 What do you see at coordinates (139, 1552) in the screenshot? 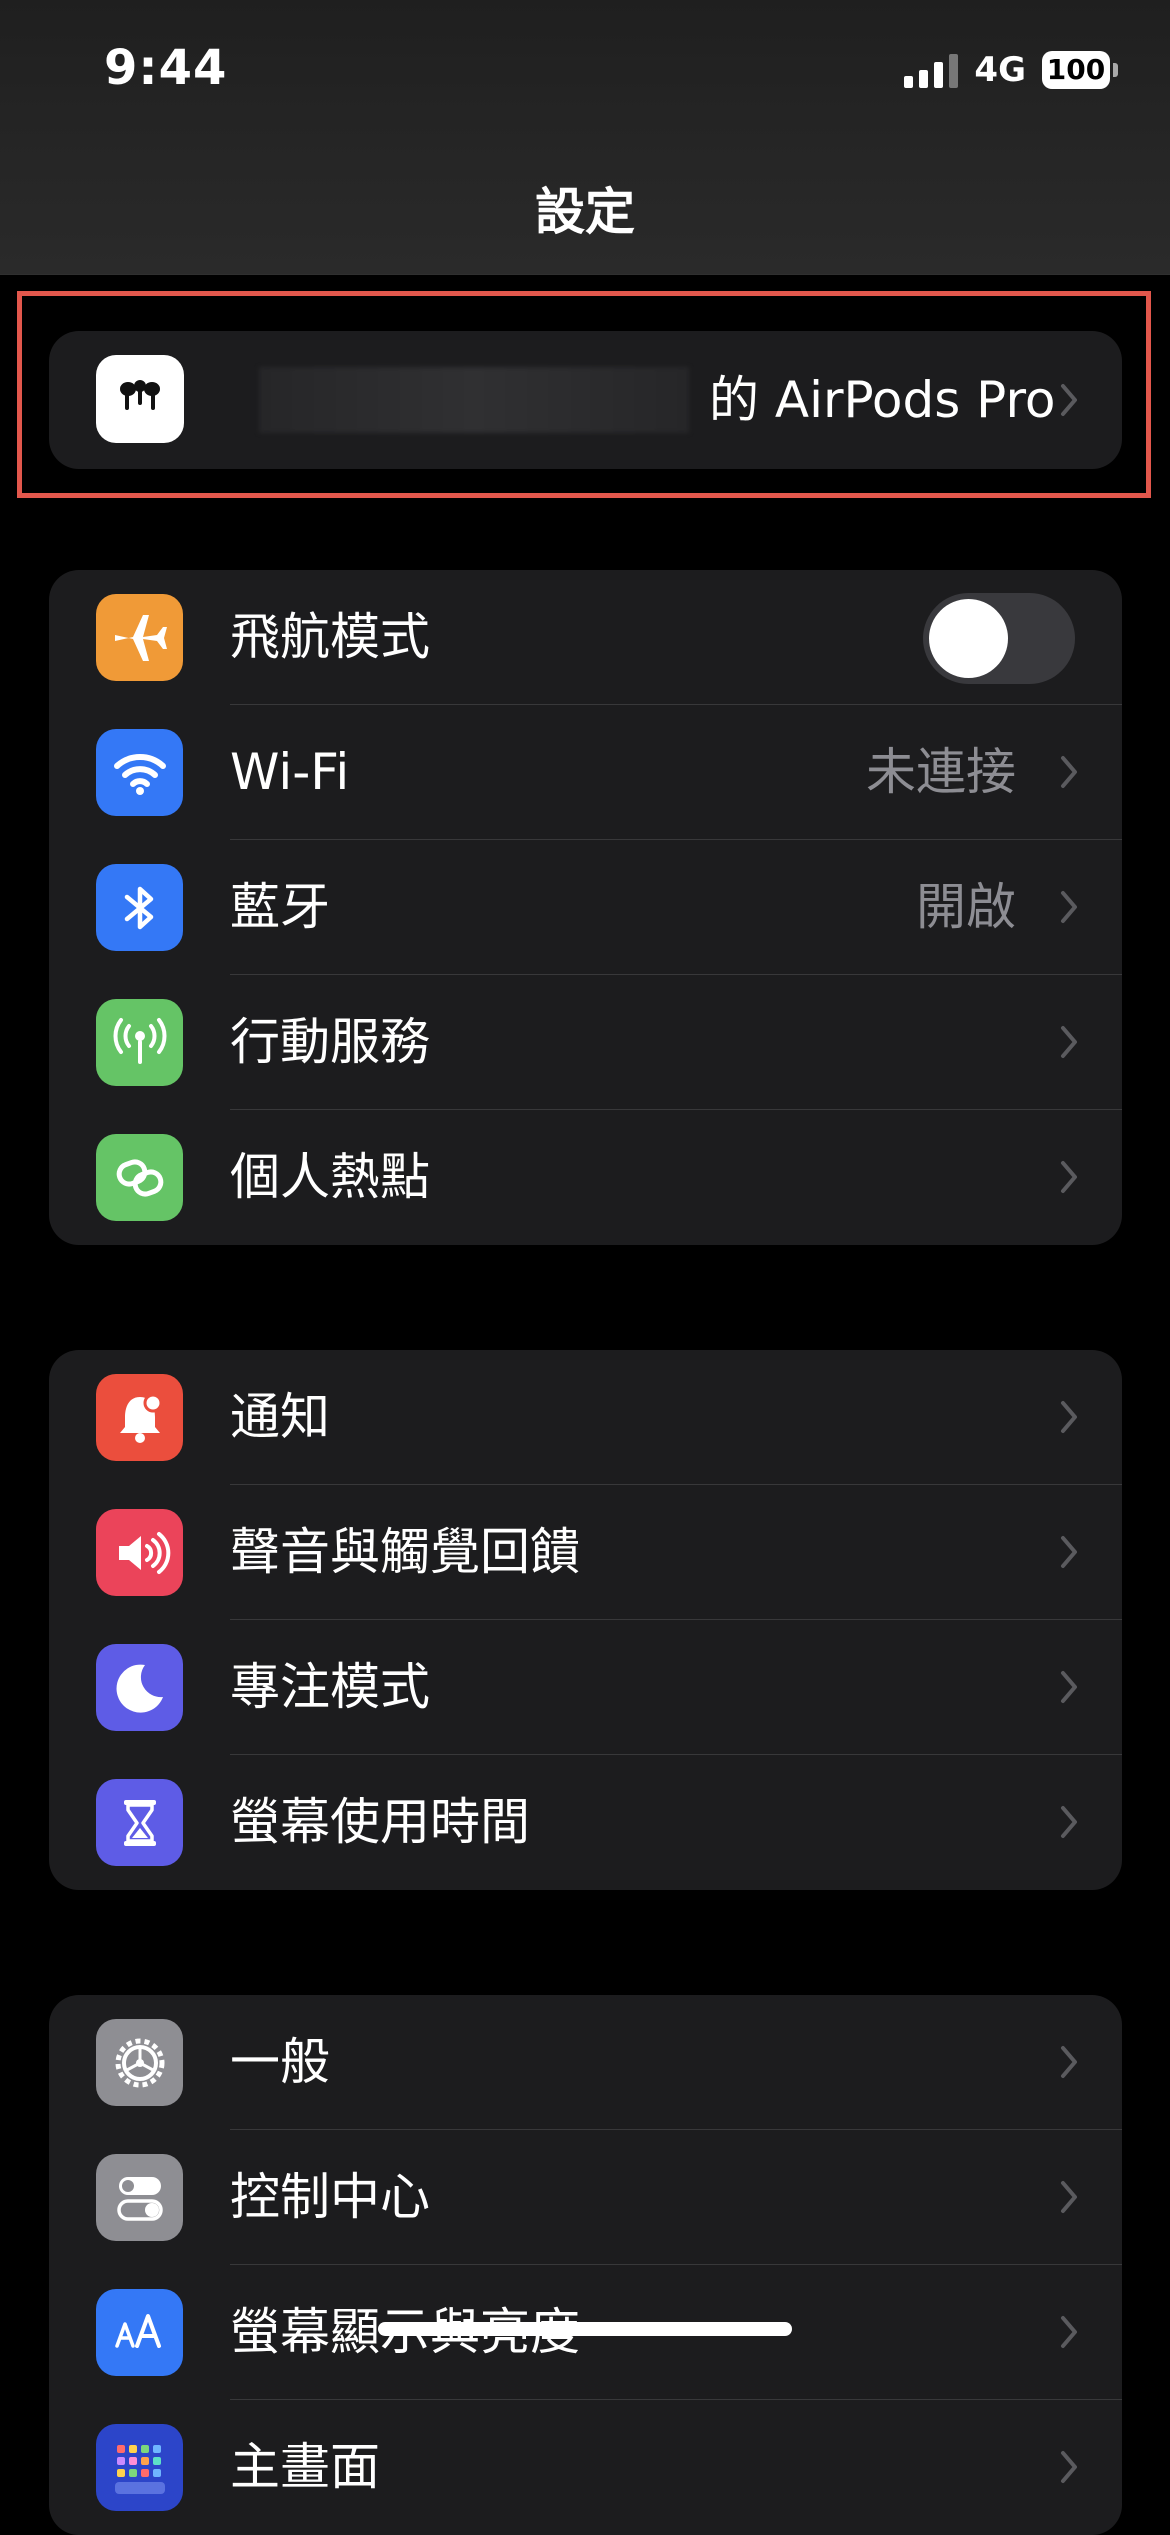
I see `sound-icon` at bounding box center [139, 1552].